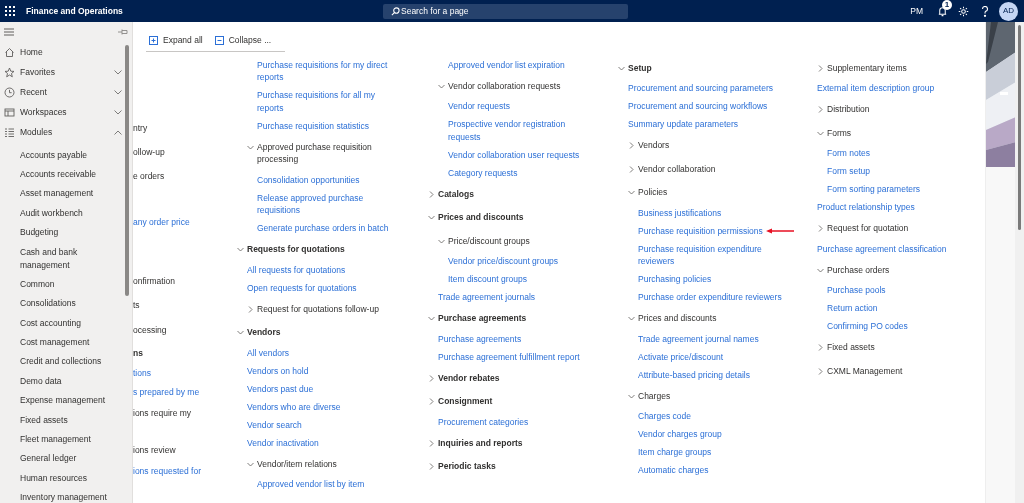  Describe the element at coordinates (185, 281) in the screenshot. I see `nav-group-label: onfirmation` at that location.